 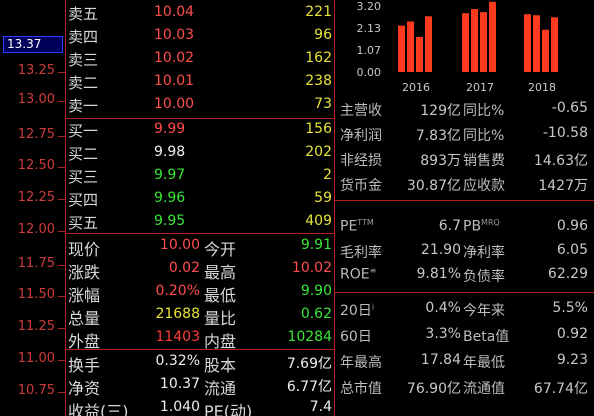 What do you see at coordinates (323, 35) in the screenshot?
I see `sell_orders-volume: 96` at bounding box center [323, 35].